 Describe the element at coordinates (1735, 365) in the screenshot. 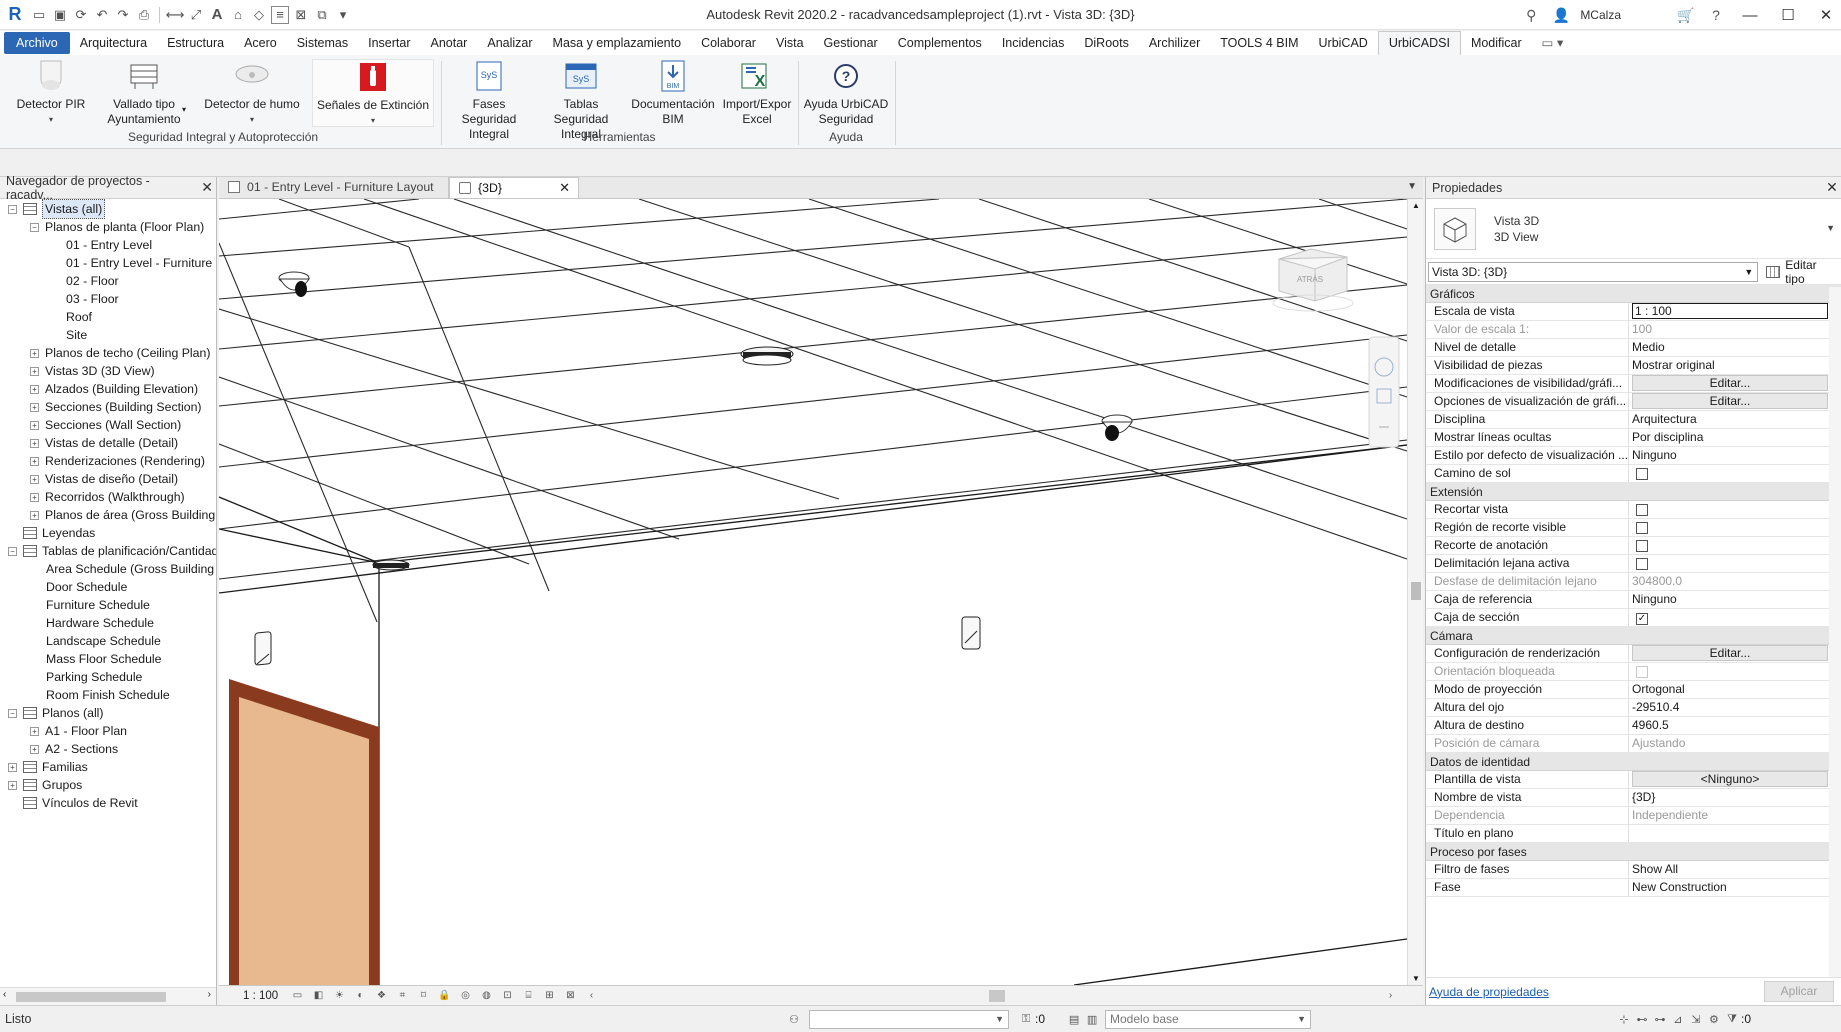

I see `property-value-cell: Mostrar original` at that location.